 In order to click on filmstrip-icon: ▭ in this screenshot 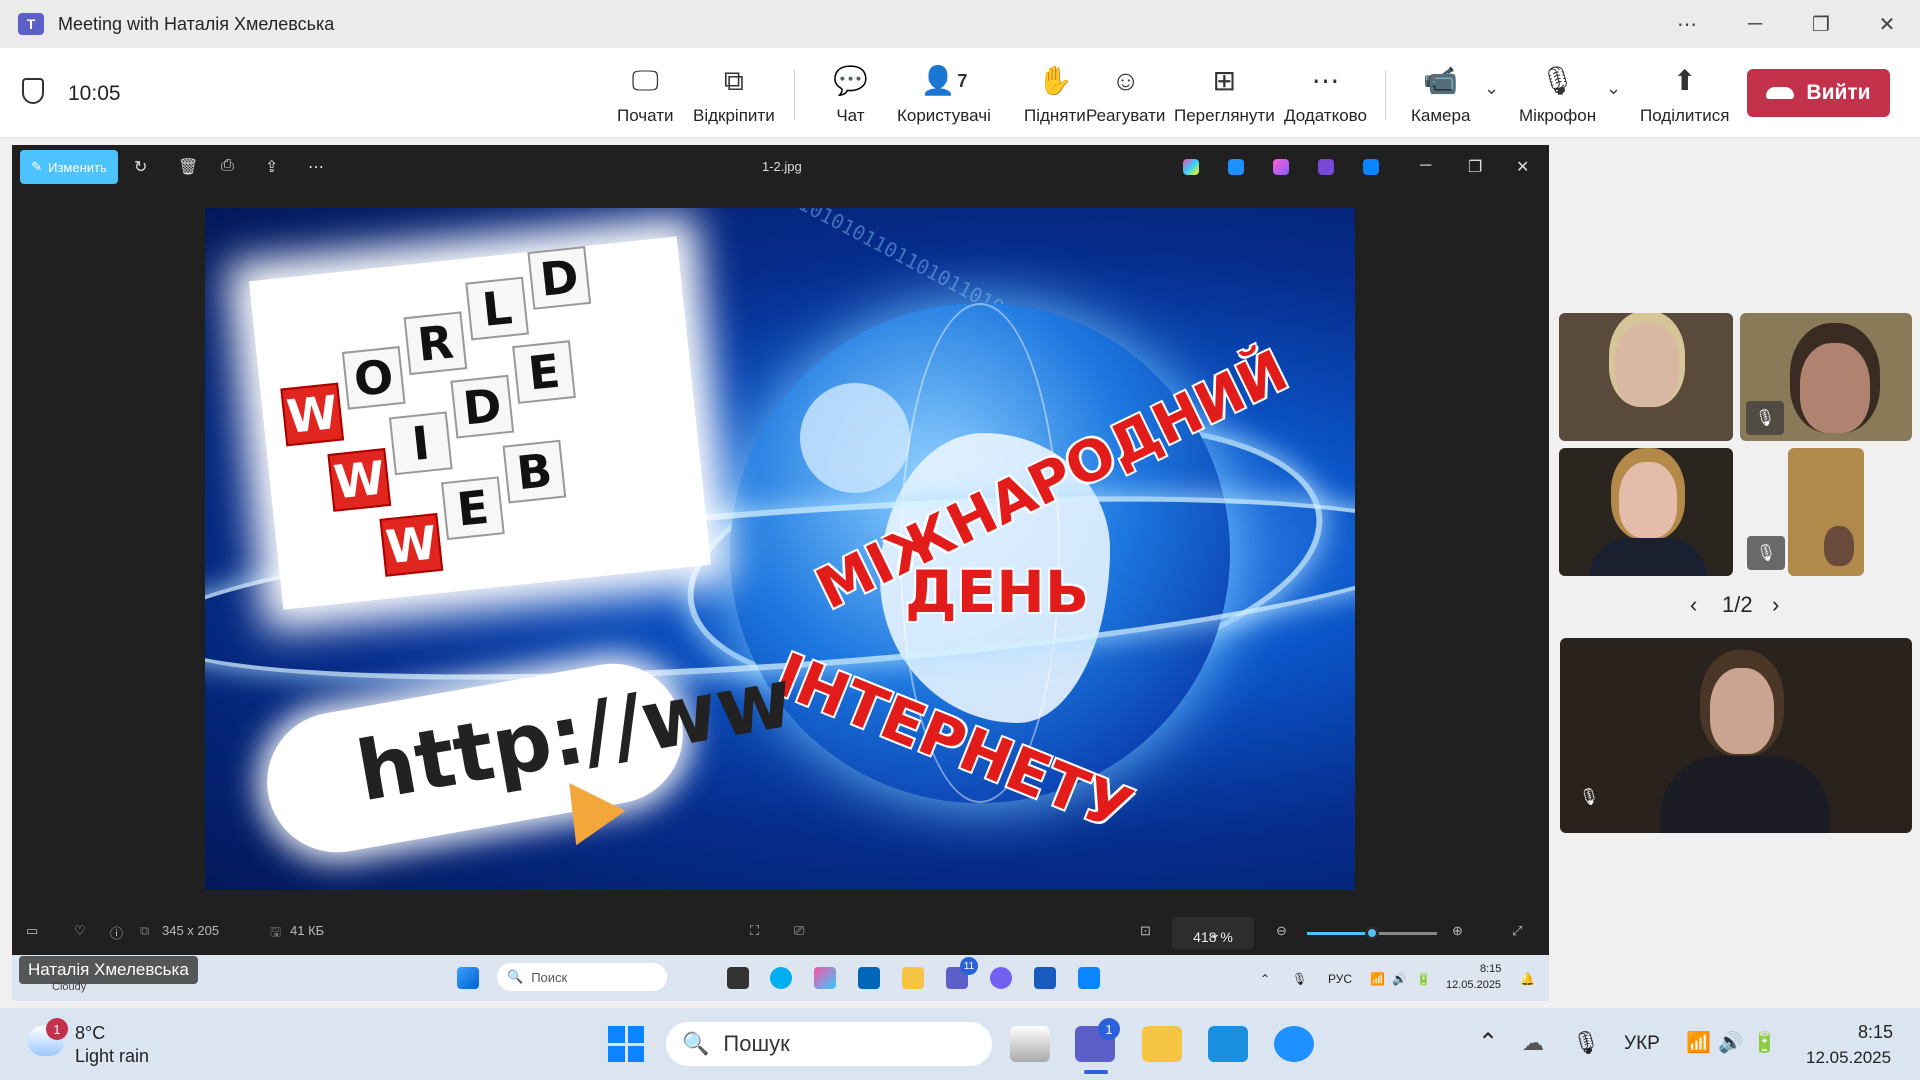, I will do `click(32, 931)`.